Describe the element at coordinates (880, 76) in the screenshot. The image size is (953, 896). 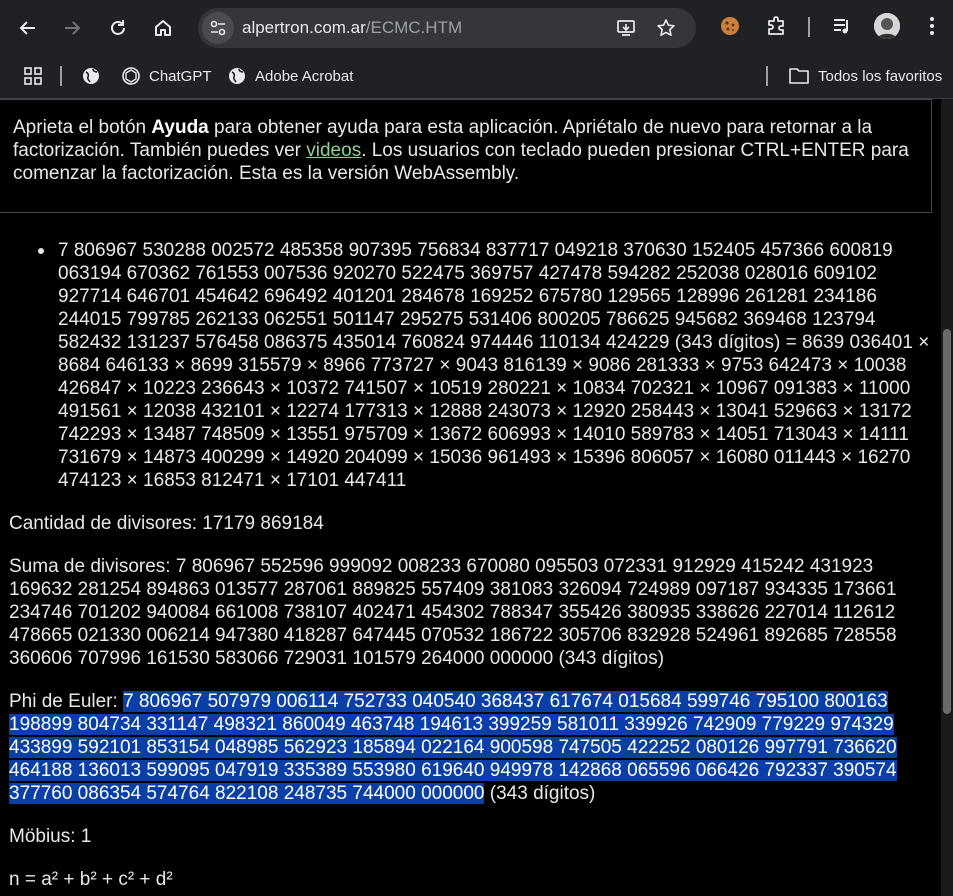
I see `all-bookmarks-label: Todos los favoritos` at that location.